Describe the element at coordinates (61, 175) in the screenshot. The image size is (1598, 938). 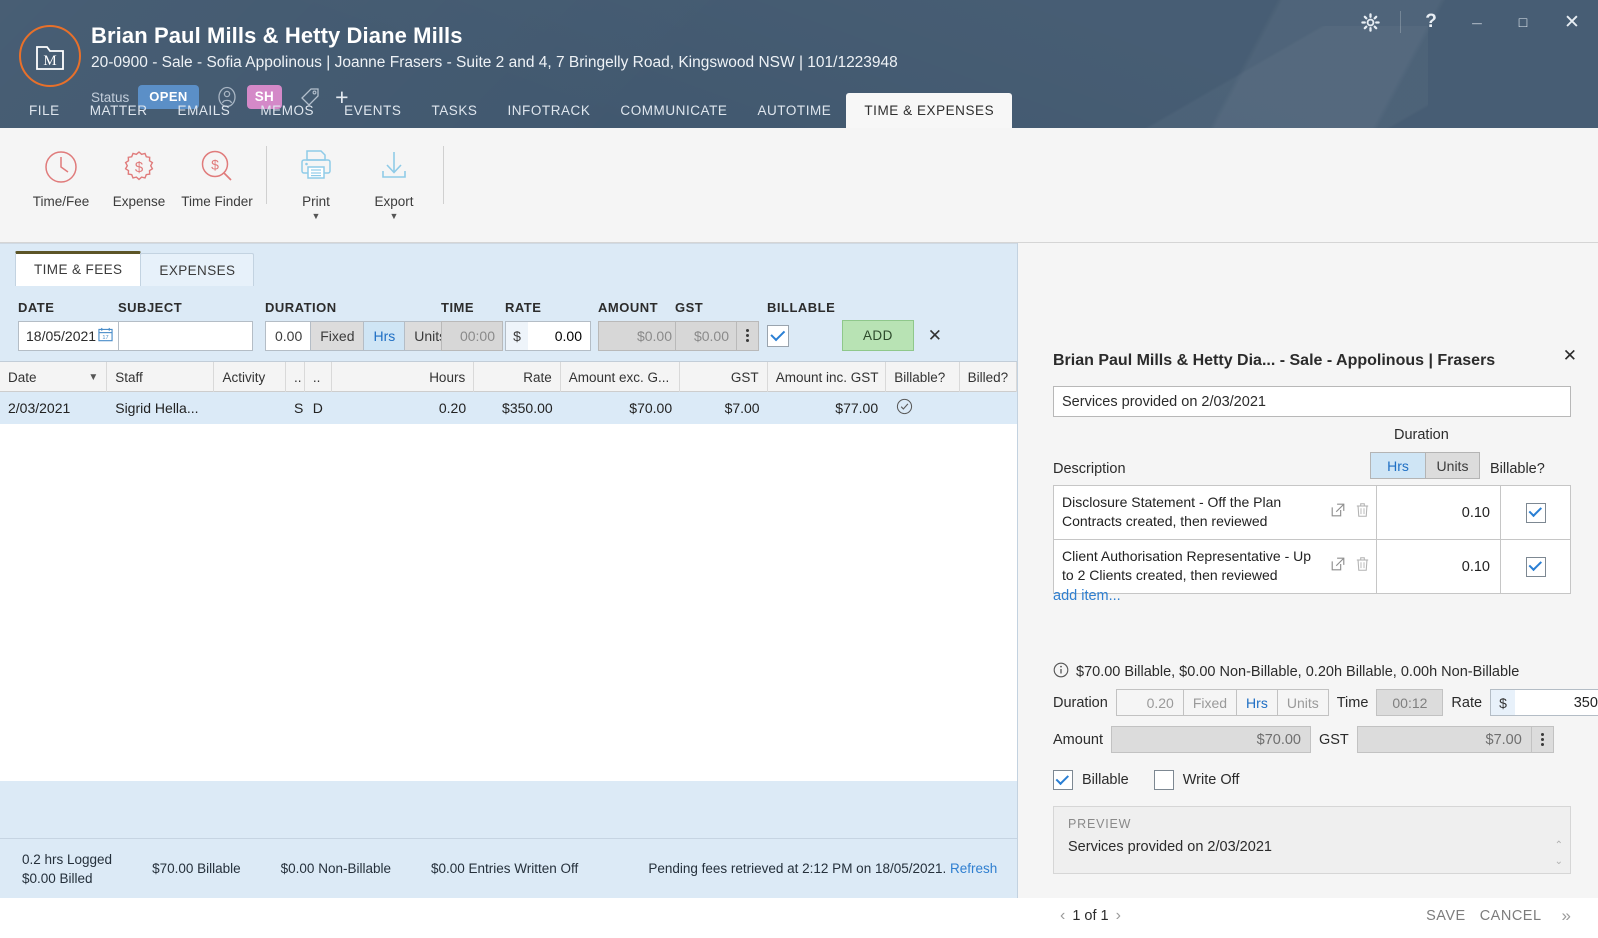
I see `ribbon-button-time-fee: Time/Fee` at that location.